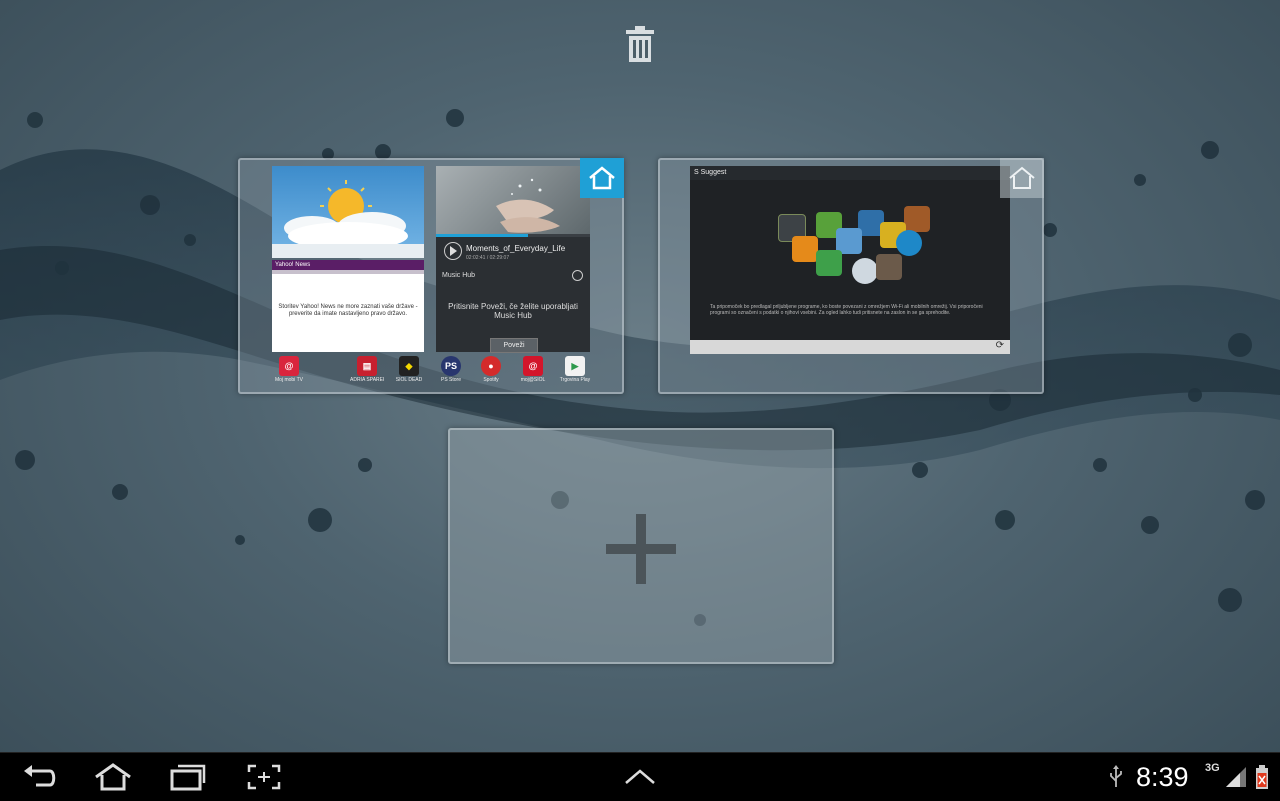 This screenshot has height=801, width=1280. Describe the element at coordinates (575, 366) in the screenshot. I see `app-icon-6: ▶` at that location.